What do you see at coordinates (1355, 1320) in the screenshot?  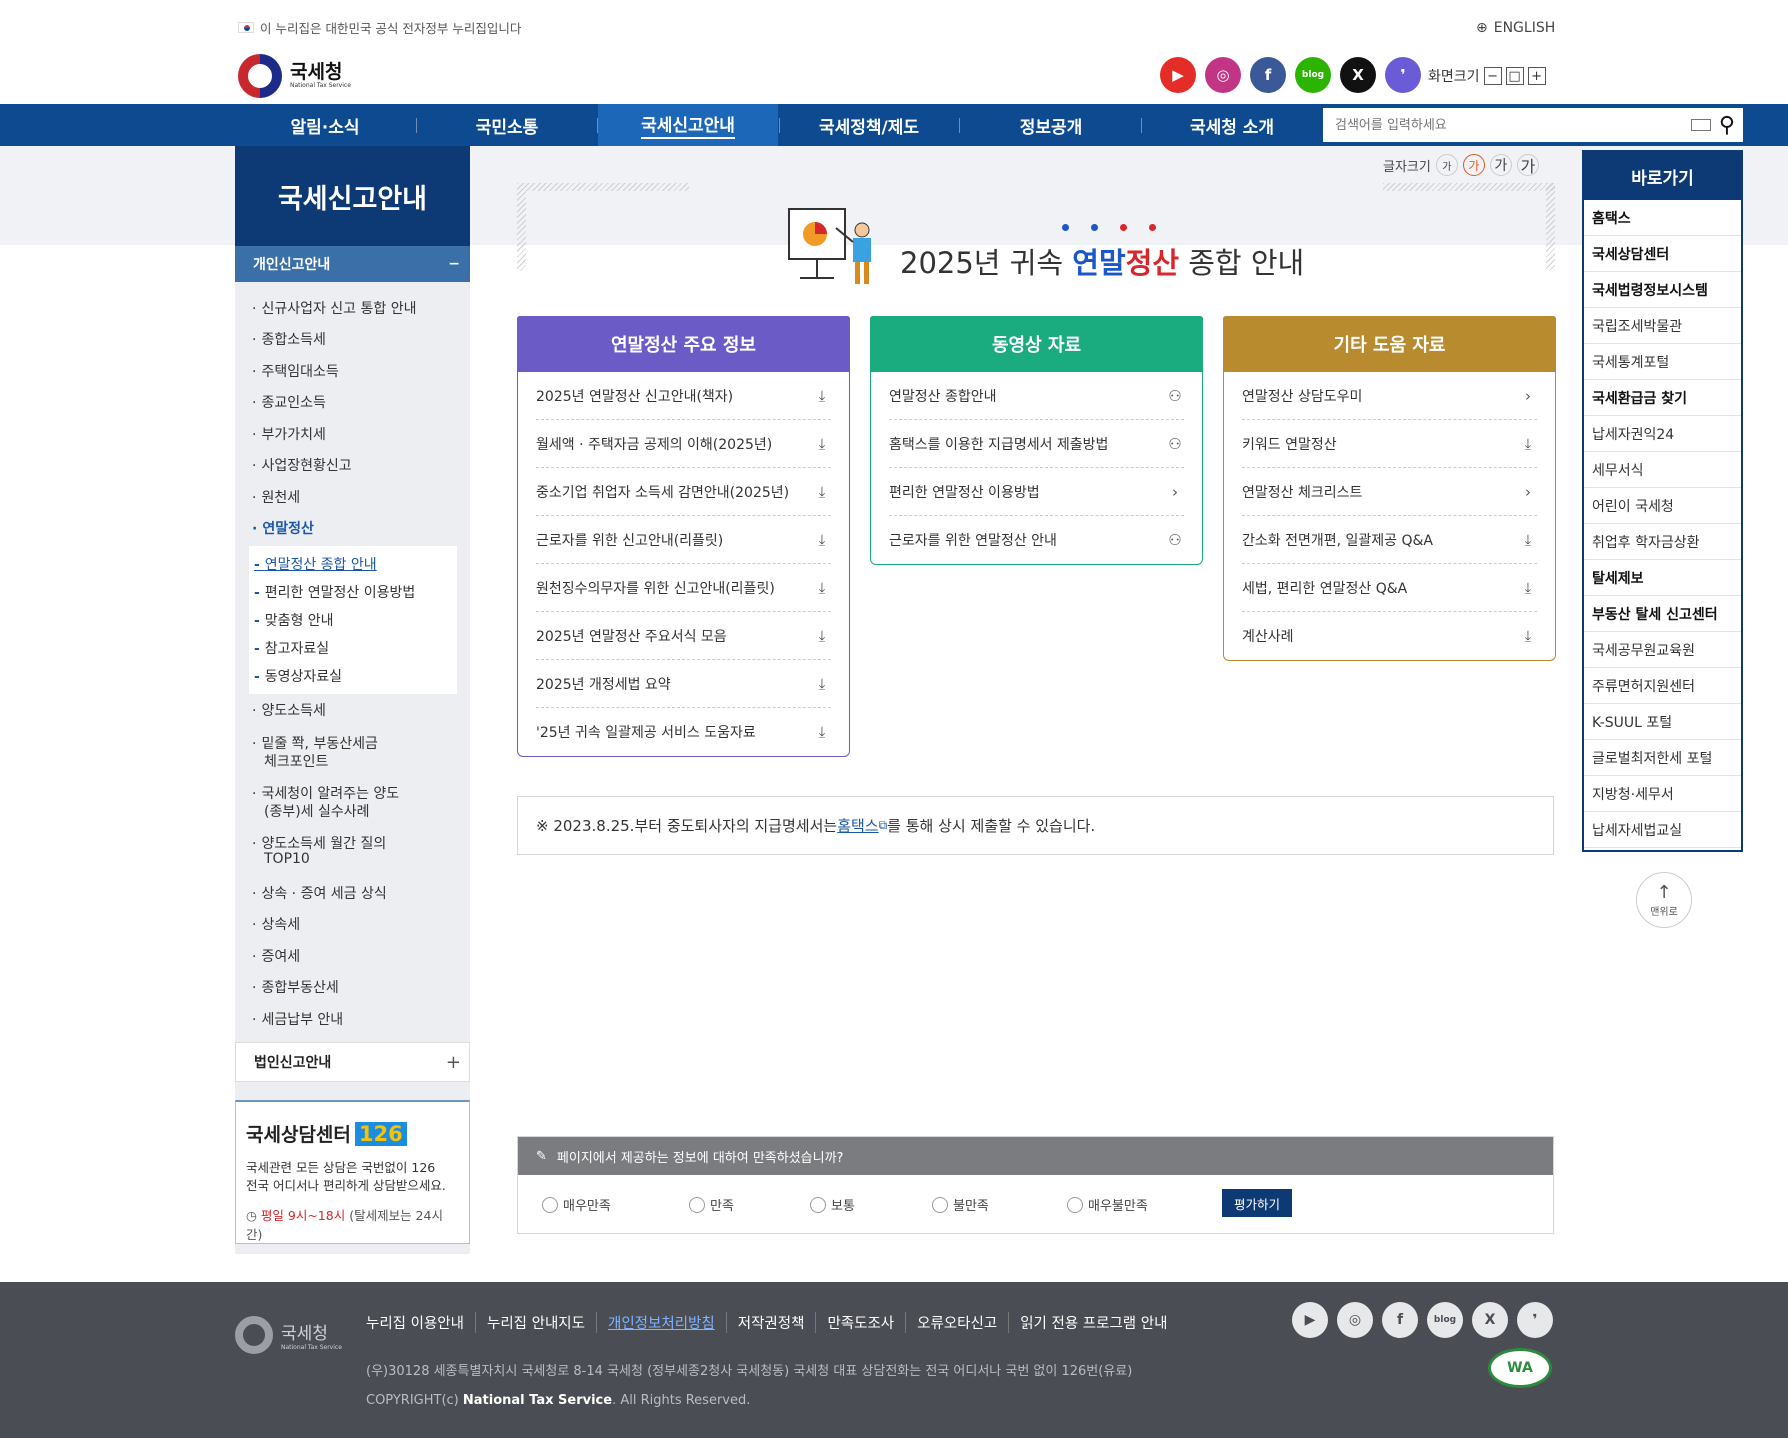 I see `instagram-icon: ◎` at bounding box center [1355, 1320].